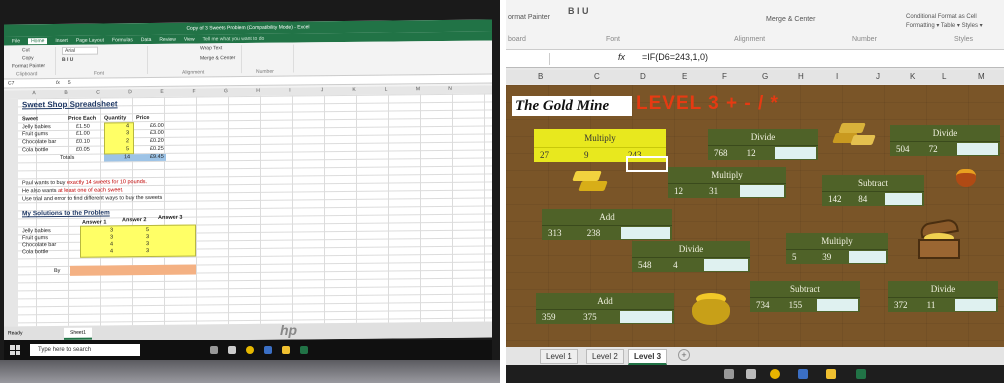 The width and height of the screenshot is (1004, 383). I want to click on tab-home: Home, so click(38, 40).